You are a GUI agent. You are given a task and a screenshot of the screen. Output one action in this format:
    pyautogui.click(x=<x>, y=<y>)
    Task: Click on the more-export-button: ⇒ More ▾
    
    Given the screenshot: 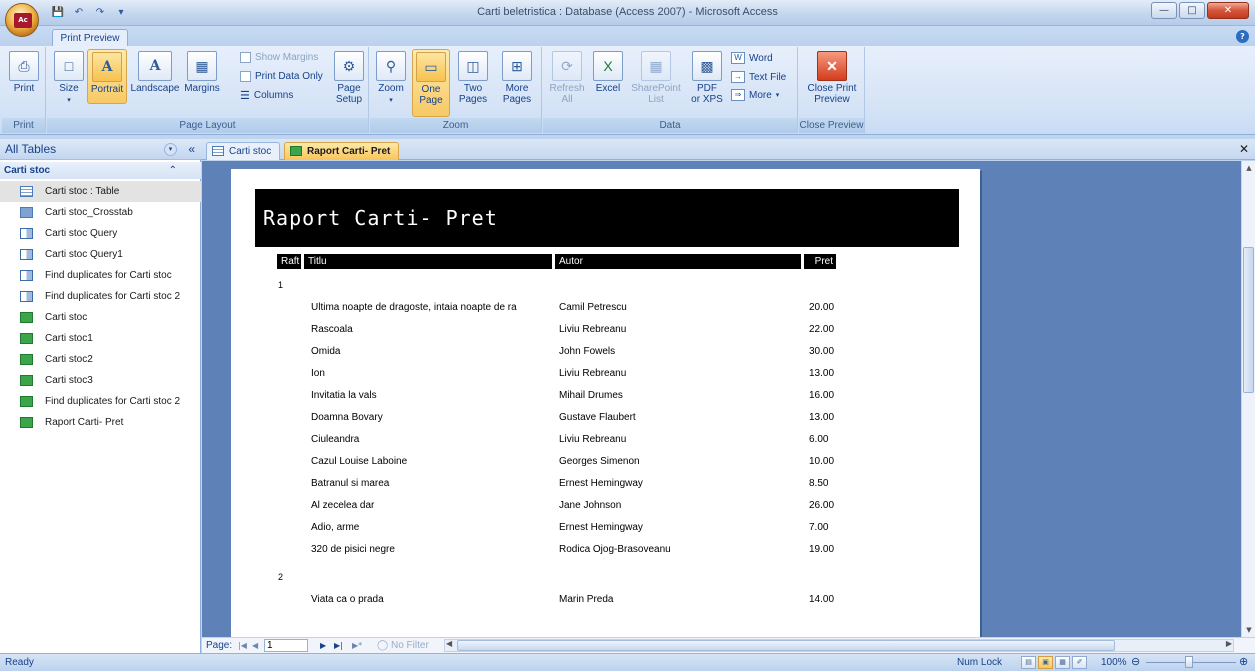 What is the action you would take?
    pyautogui.click(x=755, y=95)
    